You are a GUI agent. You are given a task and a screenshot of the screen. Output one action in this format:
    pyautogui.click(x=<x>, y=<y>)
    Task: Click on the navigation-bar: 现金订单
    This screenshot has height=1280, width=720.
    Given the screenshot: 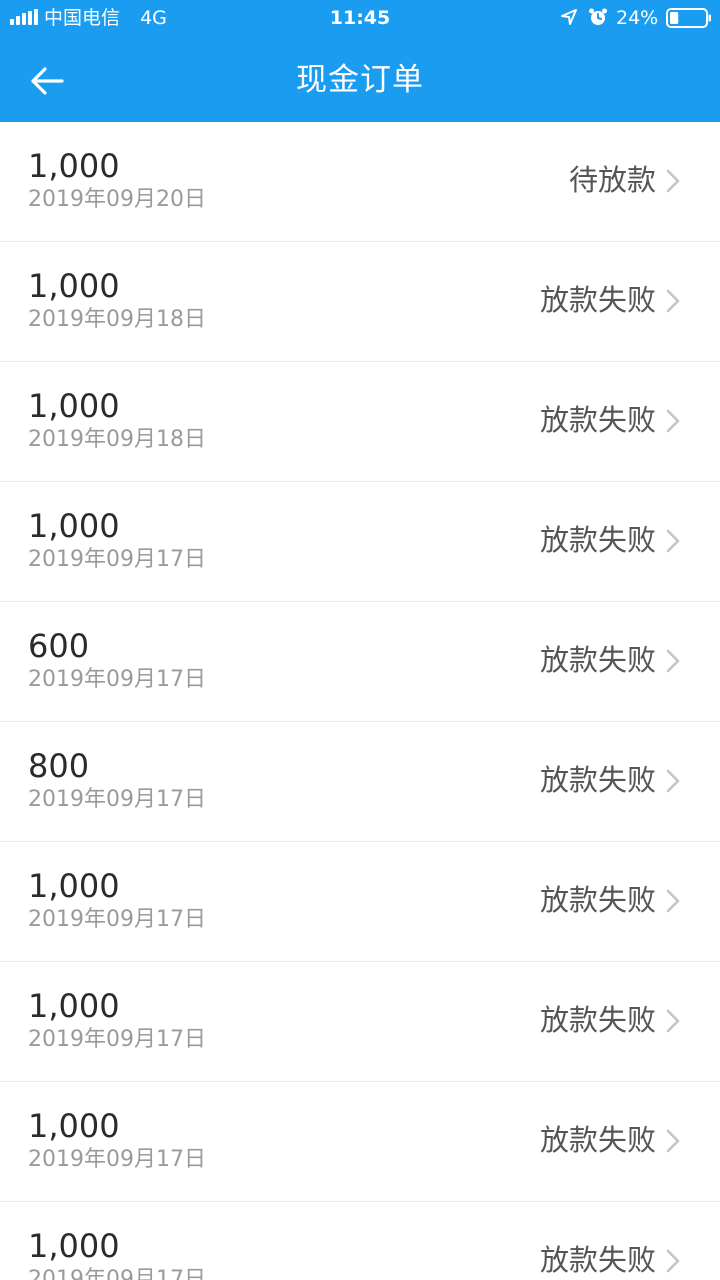 What is the action you would take?
    pyautogui.click(x=360, y=81)
    